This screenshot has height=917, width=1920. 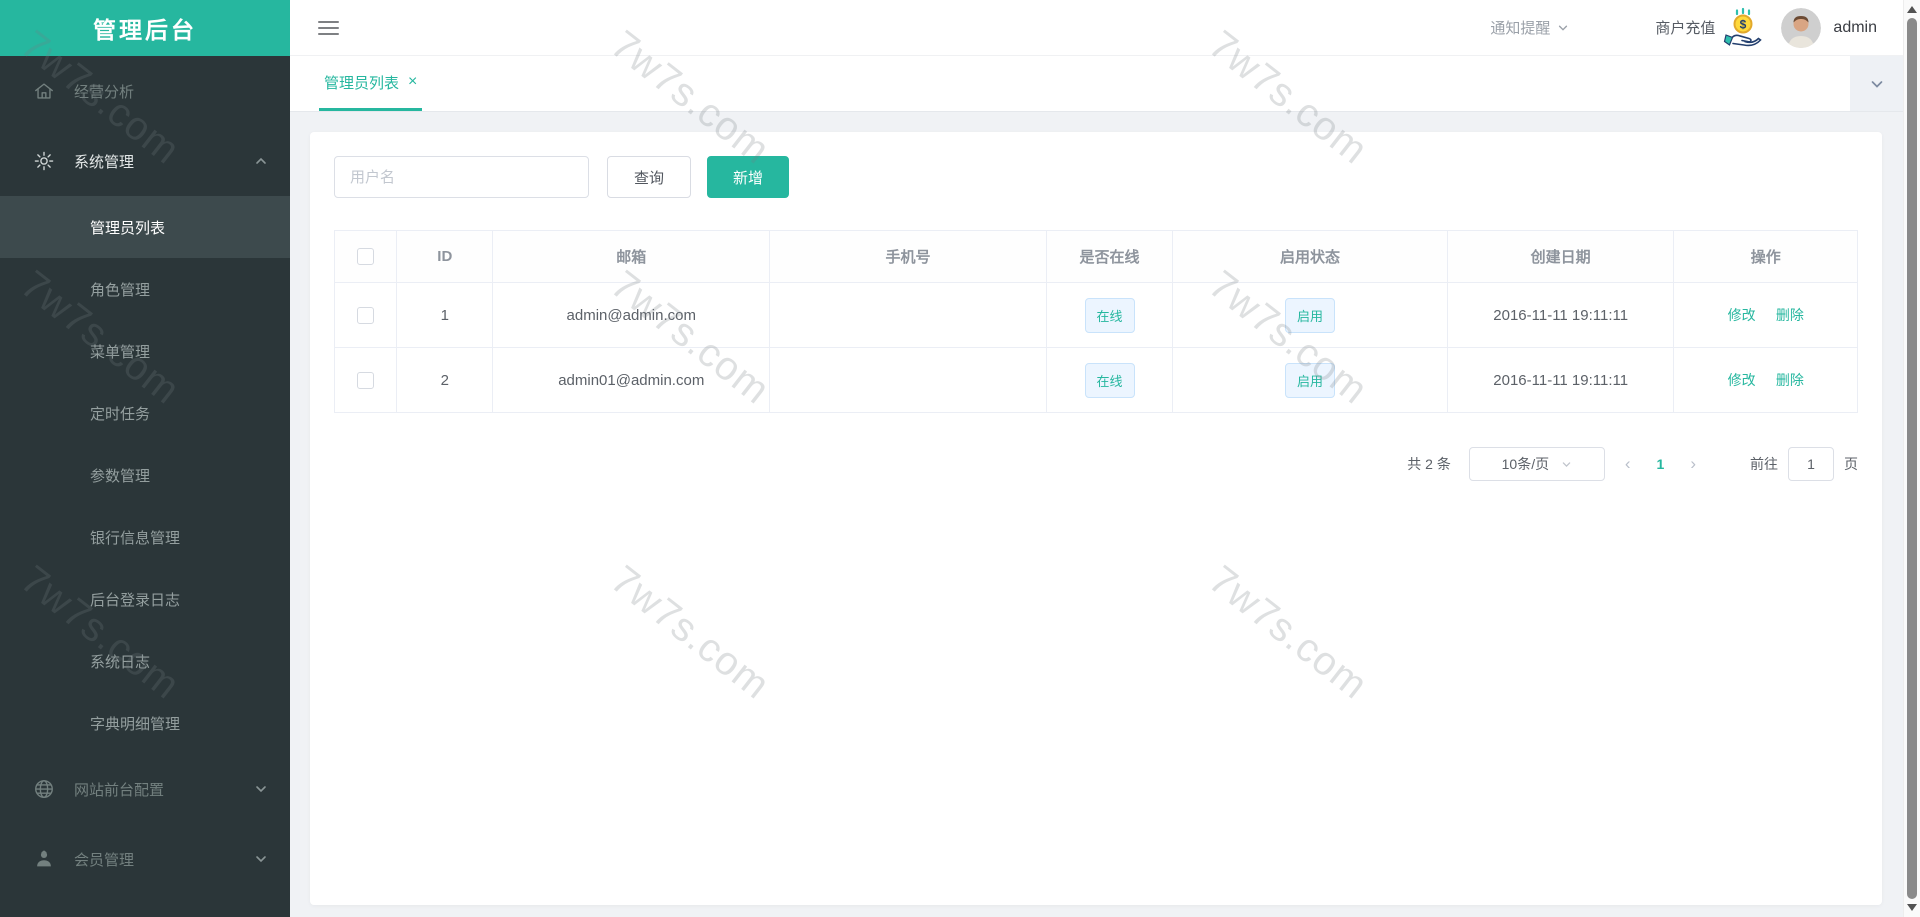 What do you see at coordinates (1560, 380) in the screenshot?
I see `cell-created: 2016-11-11 19:11:11` at bounding box center [1560, 380].